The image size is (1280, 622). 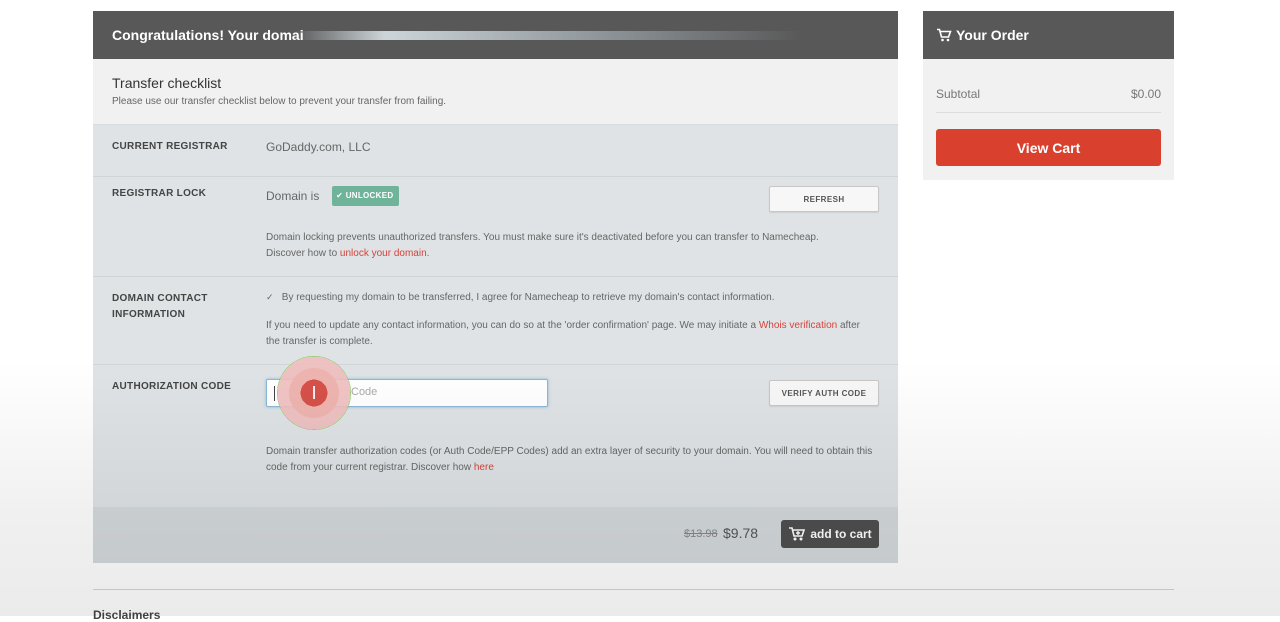 What do you see at coordinates (383, 253) in the screenshot?
I see `unlock-domain-link: unlock your domain` at bounding box center [383, 253].